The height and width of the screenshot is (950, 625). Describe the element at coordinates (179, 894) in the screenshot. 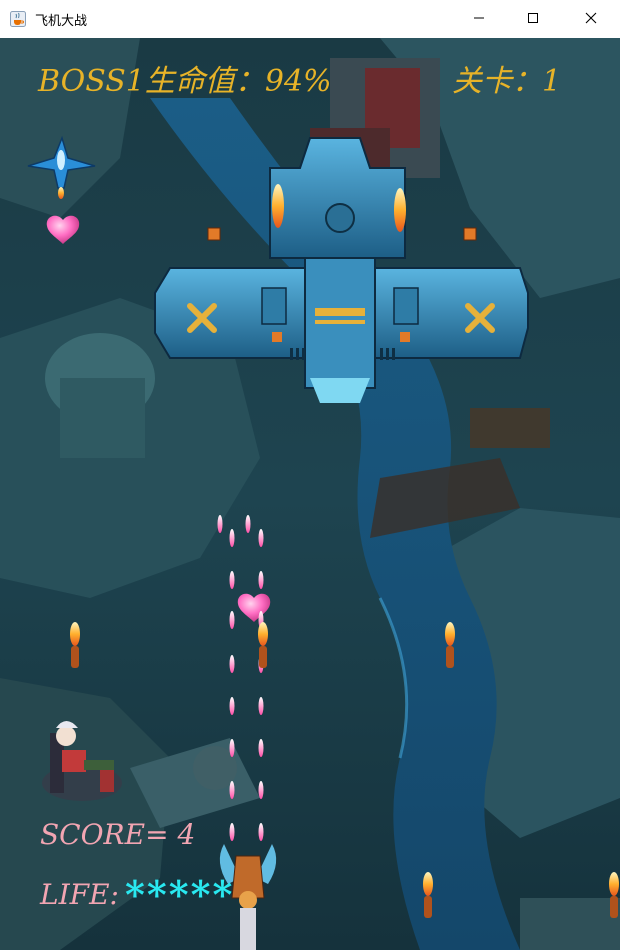

I see `life-stars: *****` at that location.